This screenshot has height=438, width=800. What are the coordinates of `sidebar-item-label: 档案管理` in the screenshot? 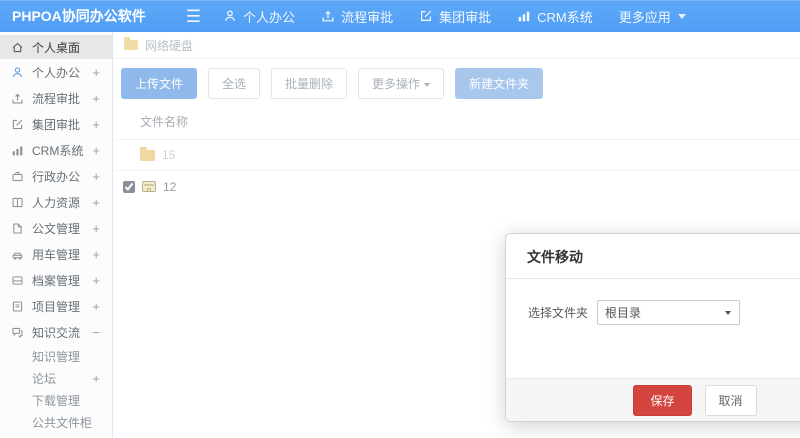 It's located at (56, 280).